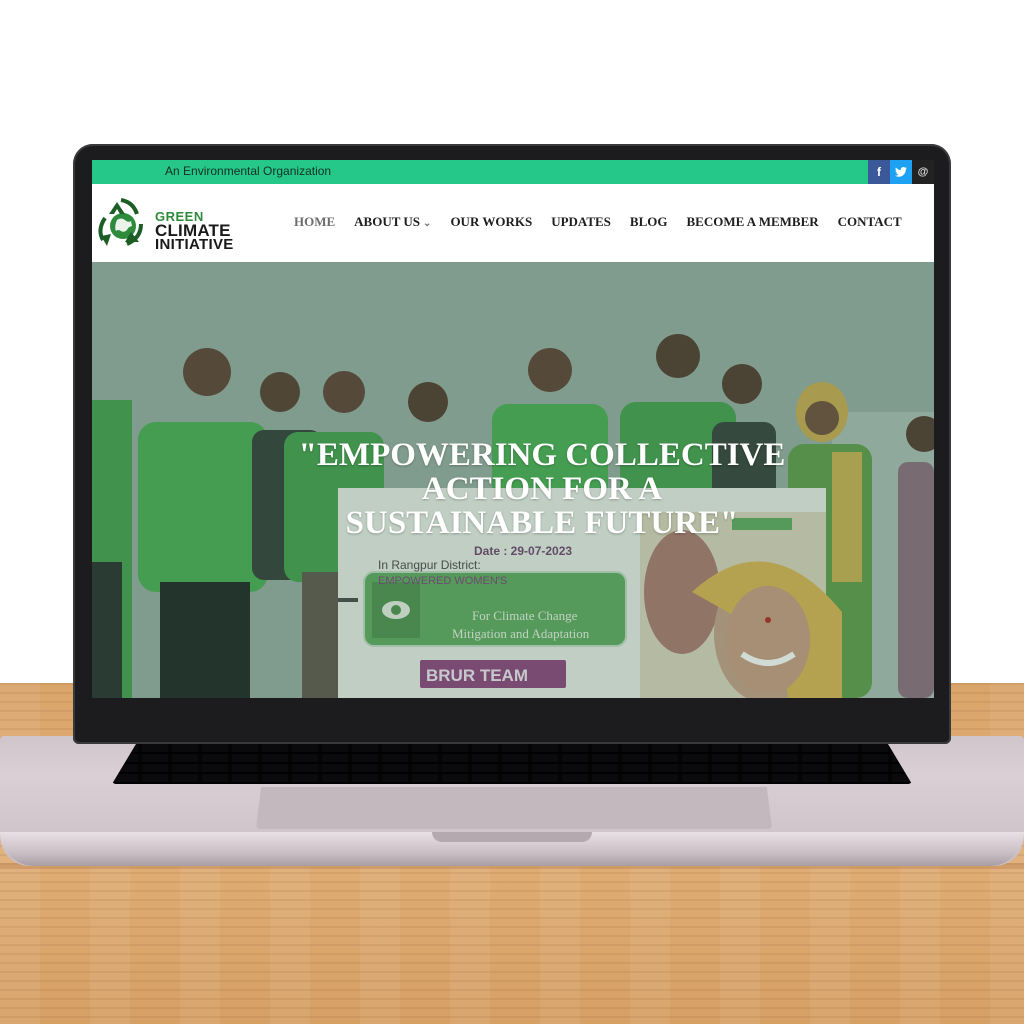 Image resolution: width=1024 pixels, height=1024 pixels. I want to click on nav-item-about-us-label: ABOUT US, so click(387, 221).